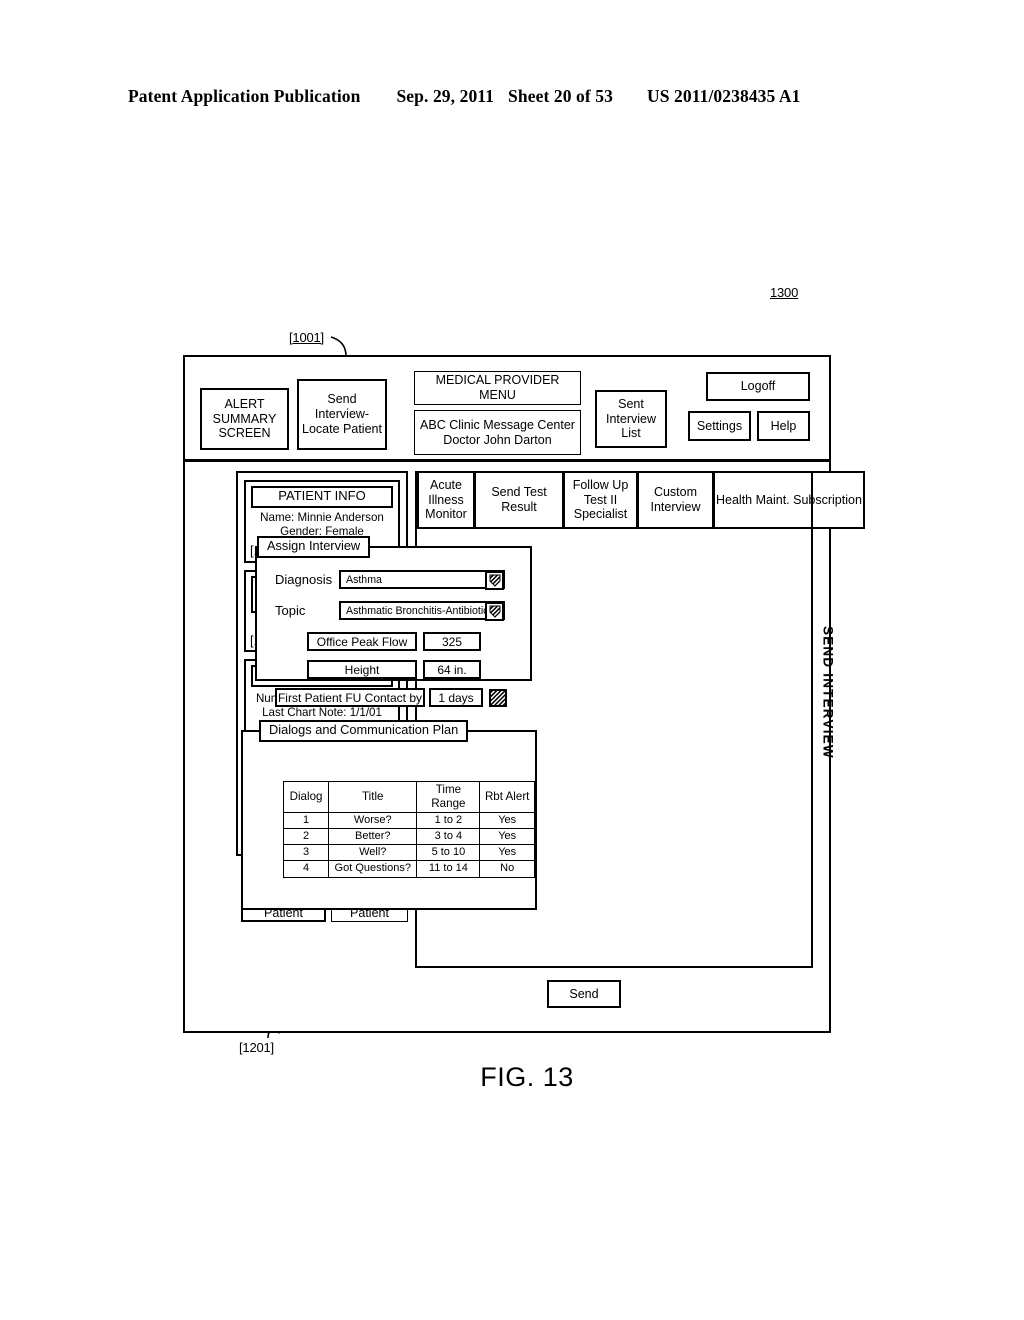 The image size is (1024, 1320). I want to click on topic-dropdown-icon, so click(494, 611).